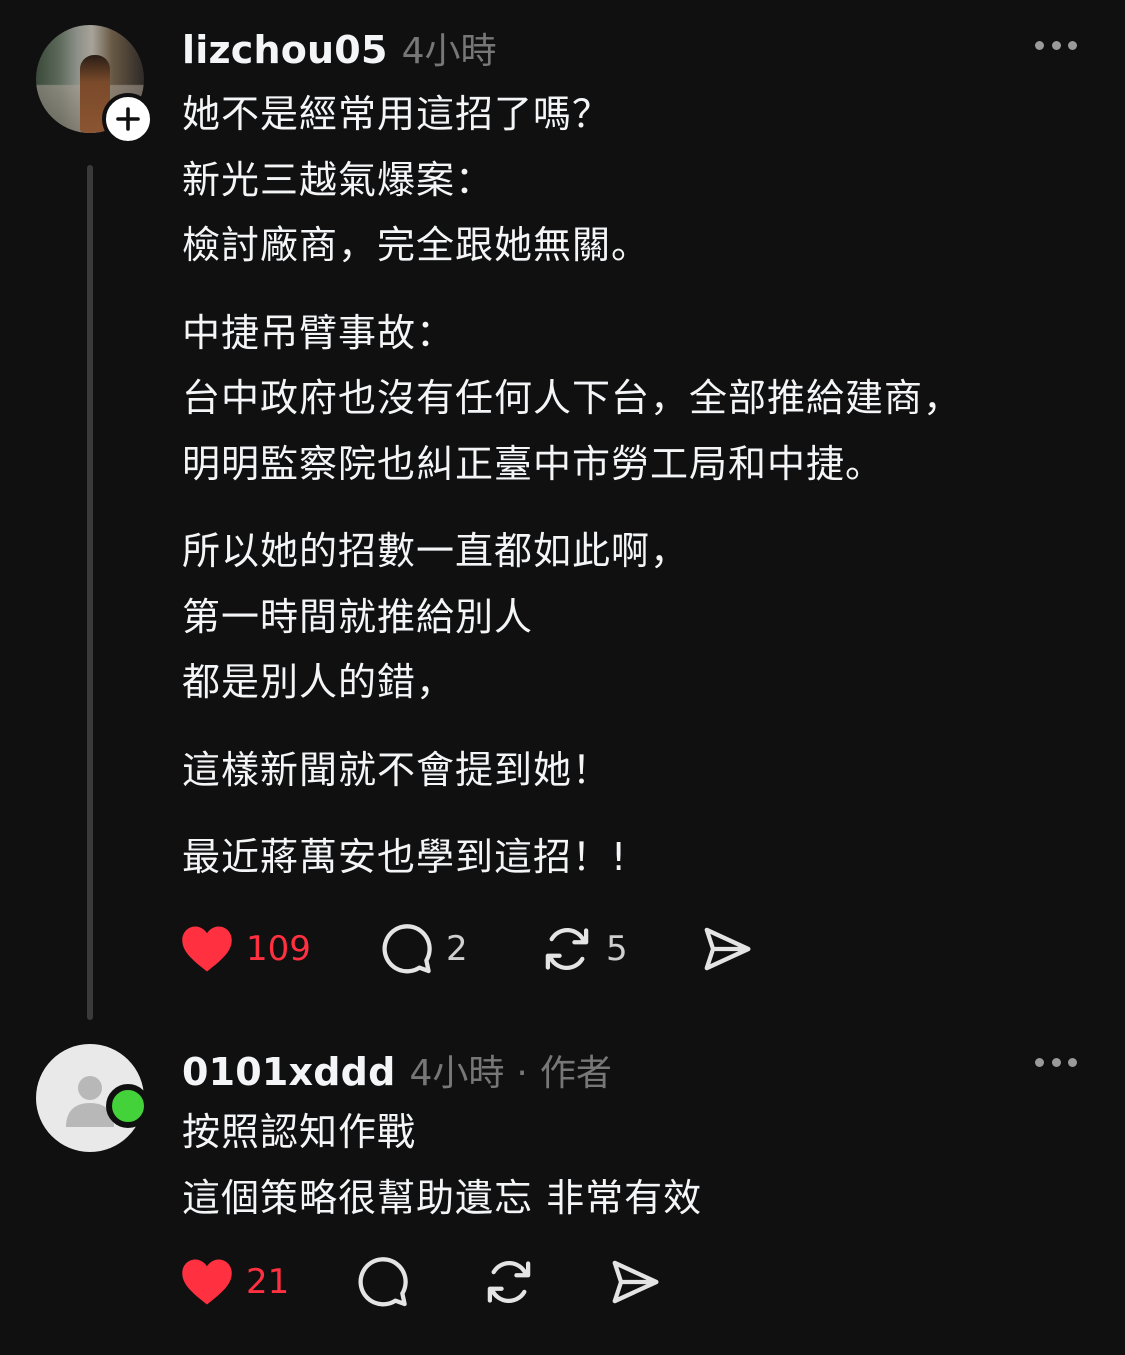 Image resolution: width=1125 pixels, height=1355 pixels. I want to click on action-bar: 21, so click(440, 1282).